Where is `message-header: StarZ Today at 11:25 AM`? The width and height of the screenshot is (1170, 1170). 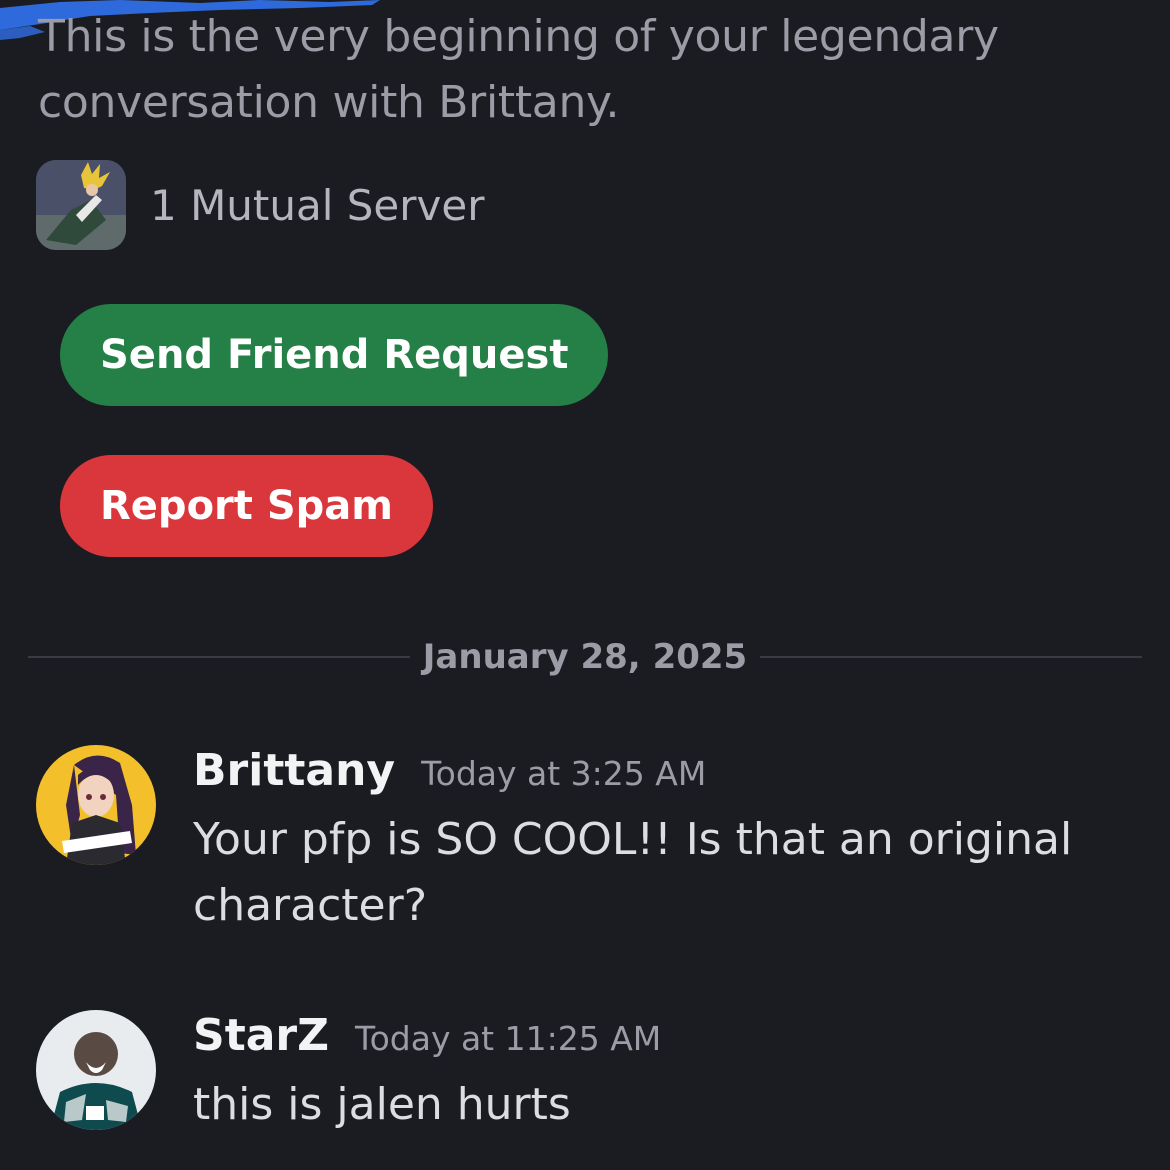 message-header: StarZ Today at 11:25 AM is located at coordinates (663, 1038).